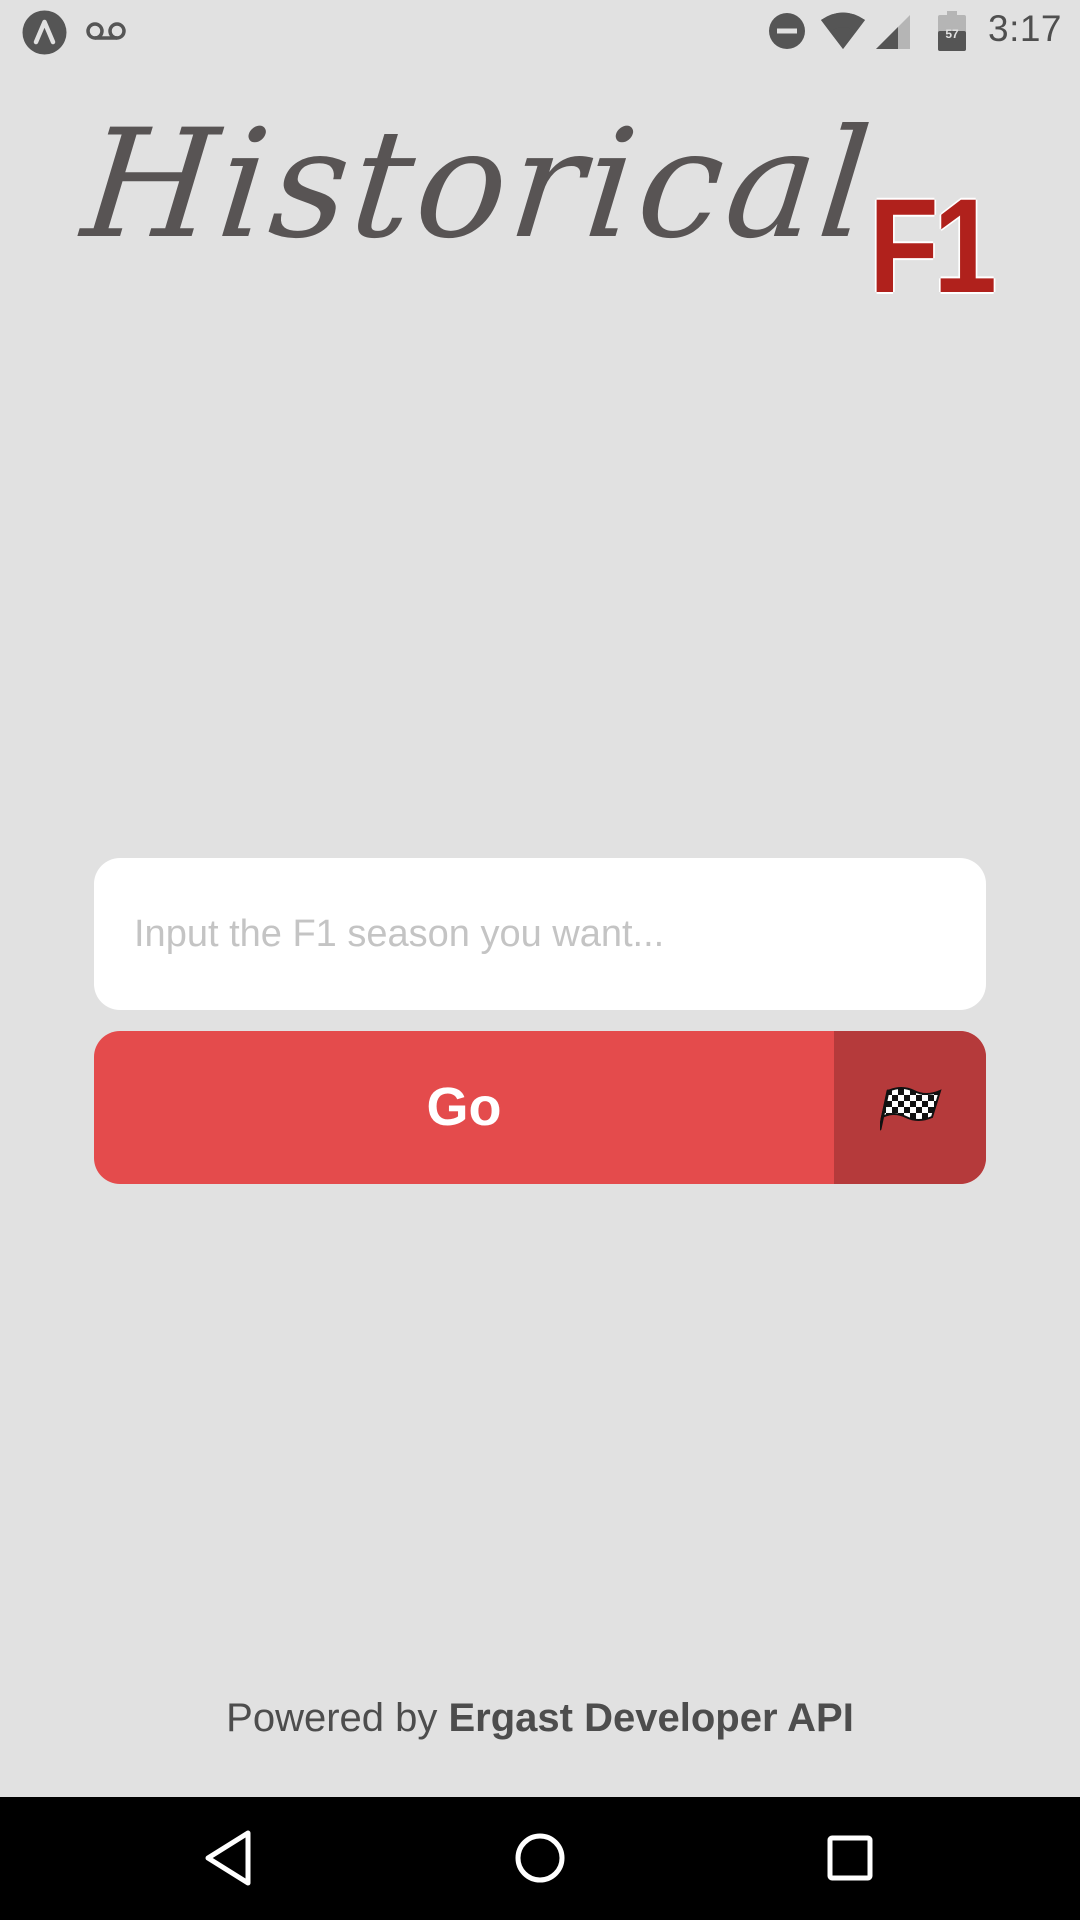 This screenshot has width=1080, height=1920. Describe the element at coordinates (651, 1718) in the screenshot. I see `footer-api-link: Ergast Developer API` at that location.